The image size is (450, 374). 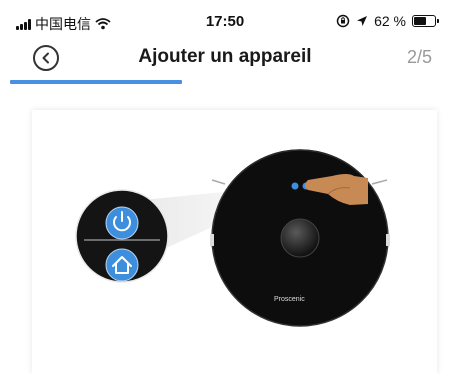 What do you see at coordinates (96, 82) in the screenshot?
I see `progress-fill` at bounding box center [96, 82].